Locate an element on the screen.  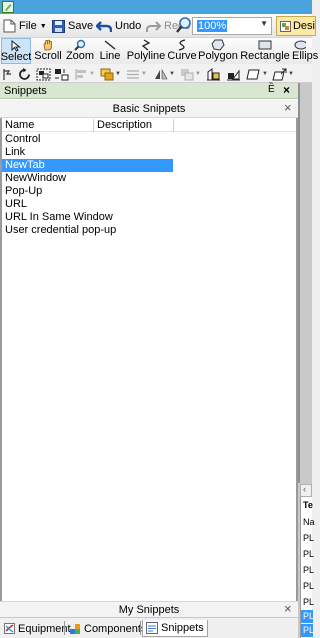
ungroup-button is located at coordinates (61, 74).